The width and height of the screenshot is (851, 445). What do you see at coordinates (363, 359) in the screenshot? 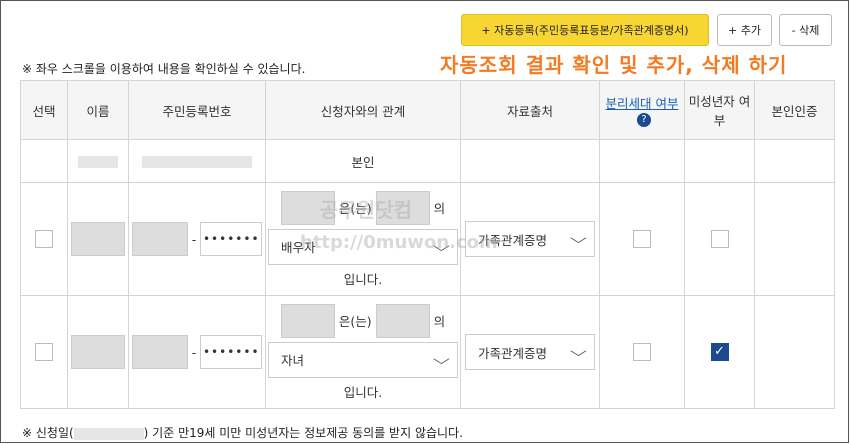
I see `relation-select: 자녀 ⌵` at bounding box center [363, 359].